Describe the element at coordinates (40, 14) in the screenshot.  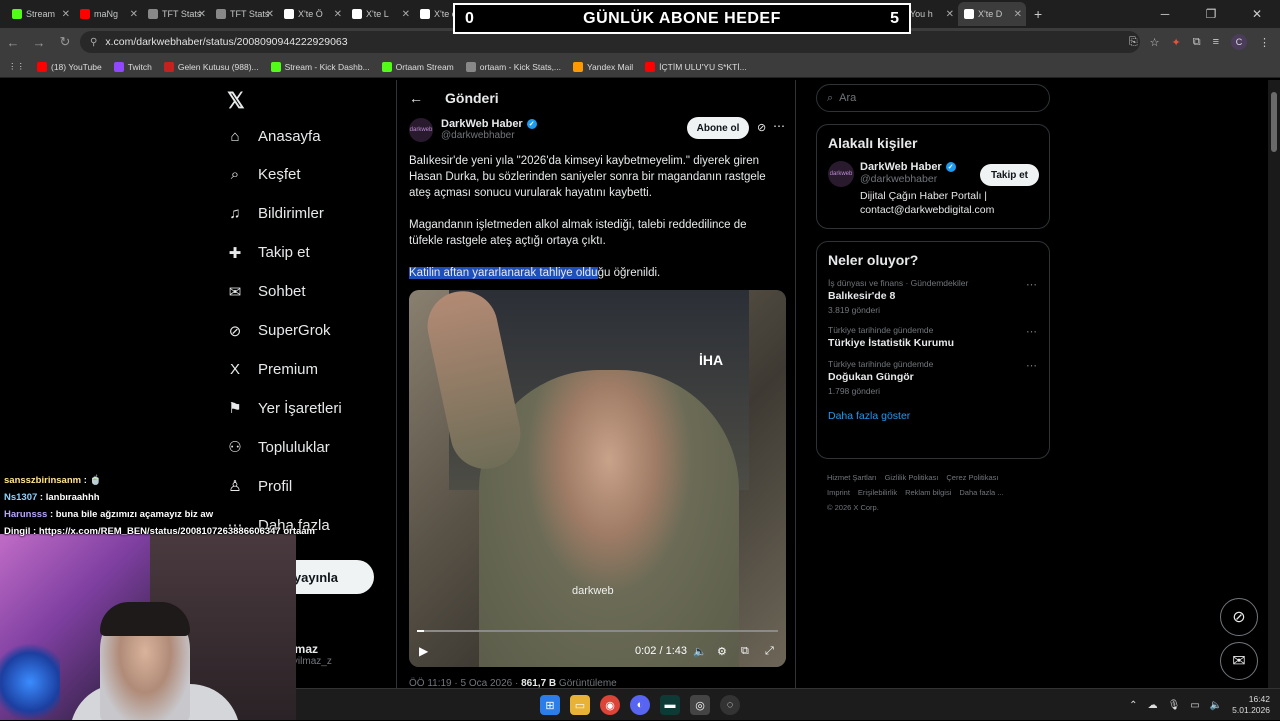
I see `browser-tab: Stream ✕` at that location.